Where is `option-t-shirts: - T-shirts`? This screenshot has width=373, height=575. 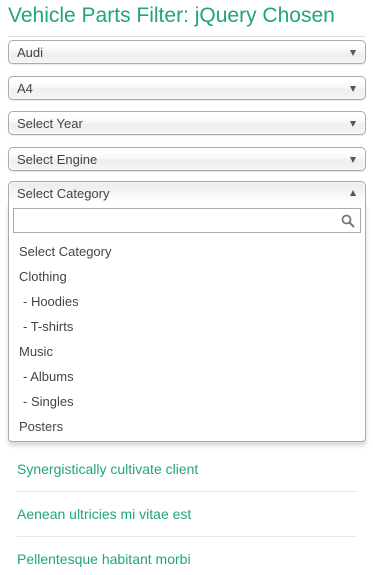
option-t-shirts: - T-shirts is located at coordinates (187, 326).